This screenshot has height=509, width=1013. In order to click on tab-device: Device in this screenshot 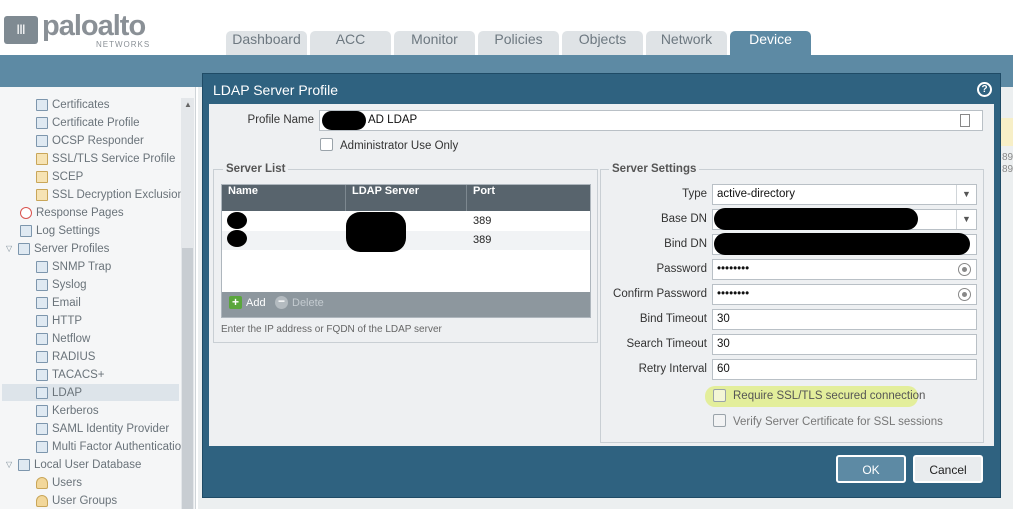, I will do `click(770, 43)`.